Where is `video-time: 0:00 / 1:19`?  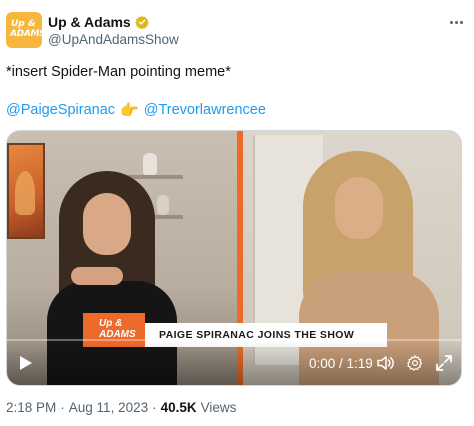 video-time: 0:00 / 1:19 is located at coordinates (341, 363).